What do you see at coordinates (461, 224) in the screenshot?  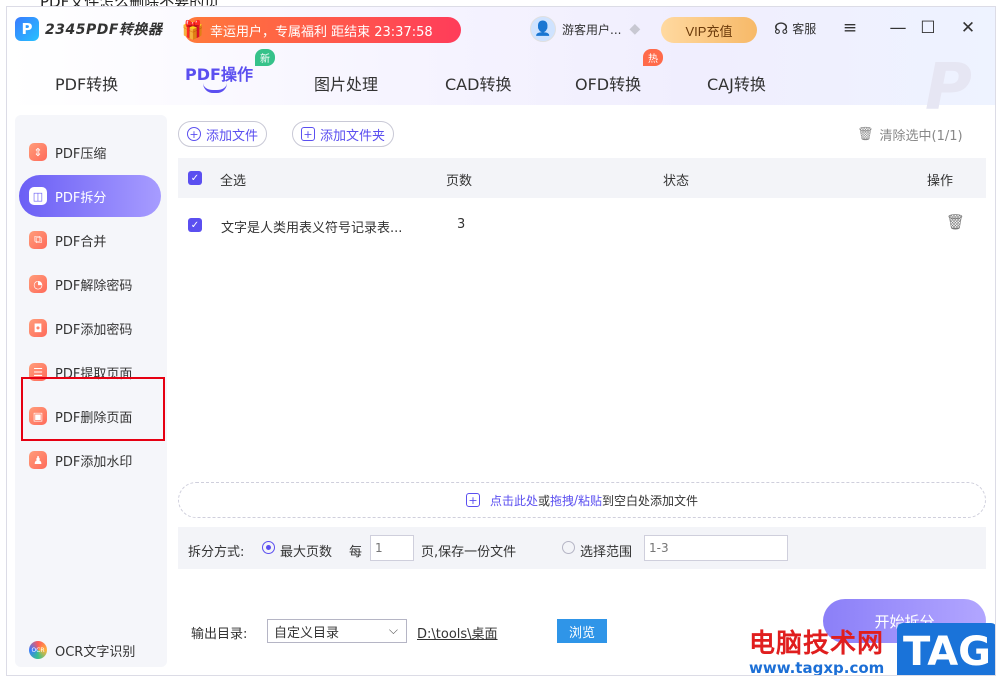 I see `row-pages: 3` at bounding box center [461, 224].